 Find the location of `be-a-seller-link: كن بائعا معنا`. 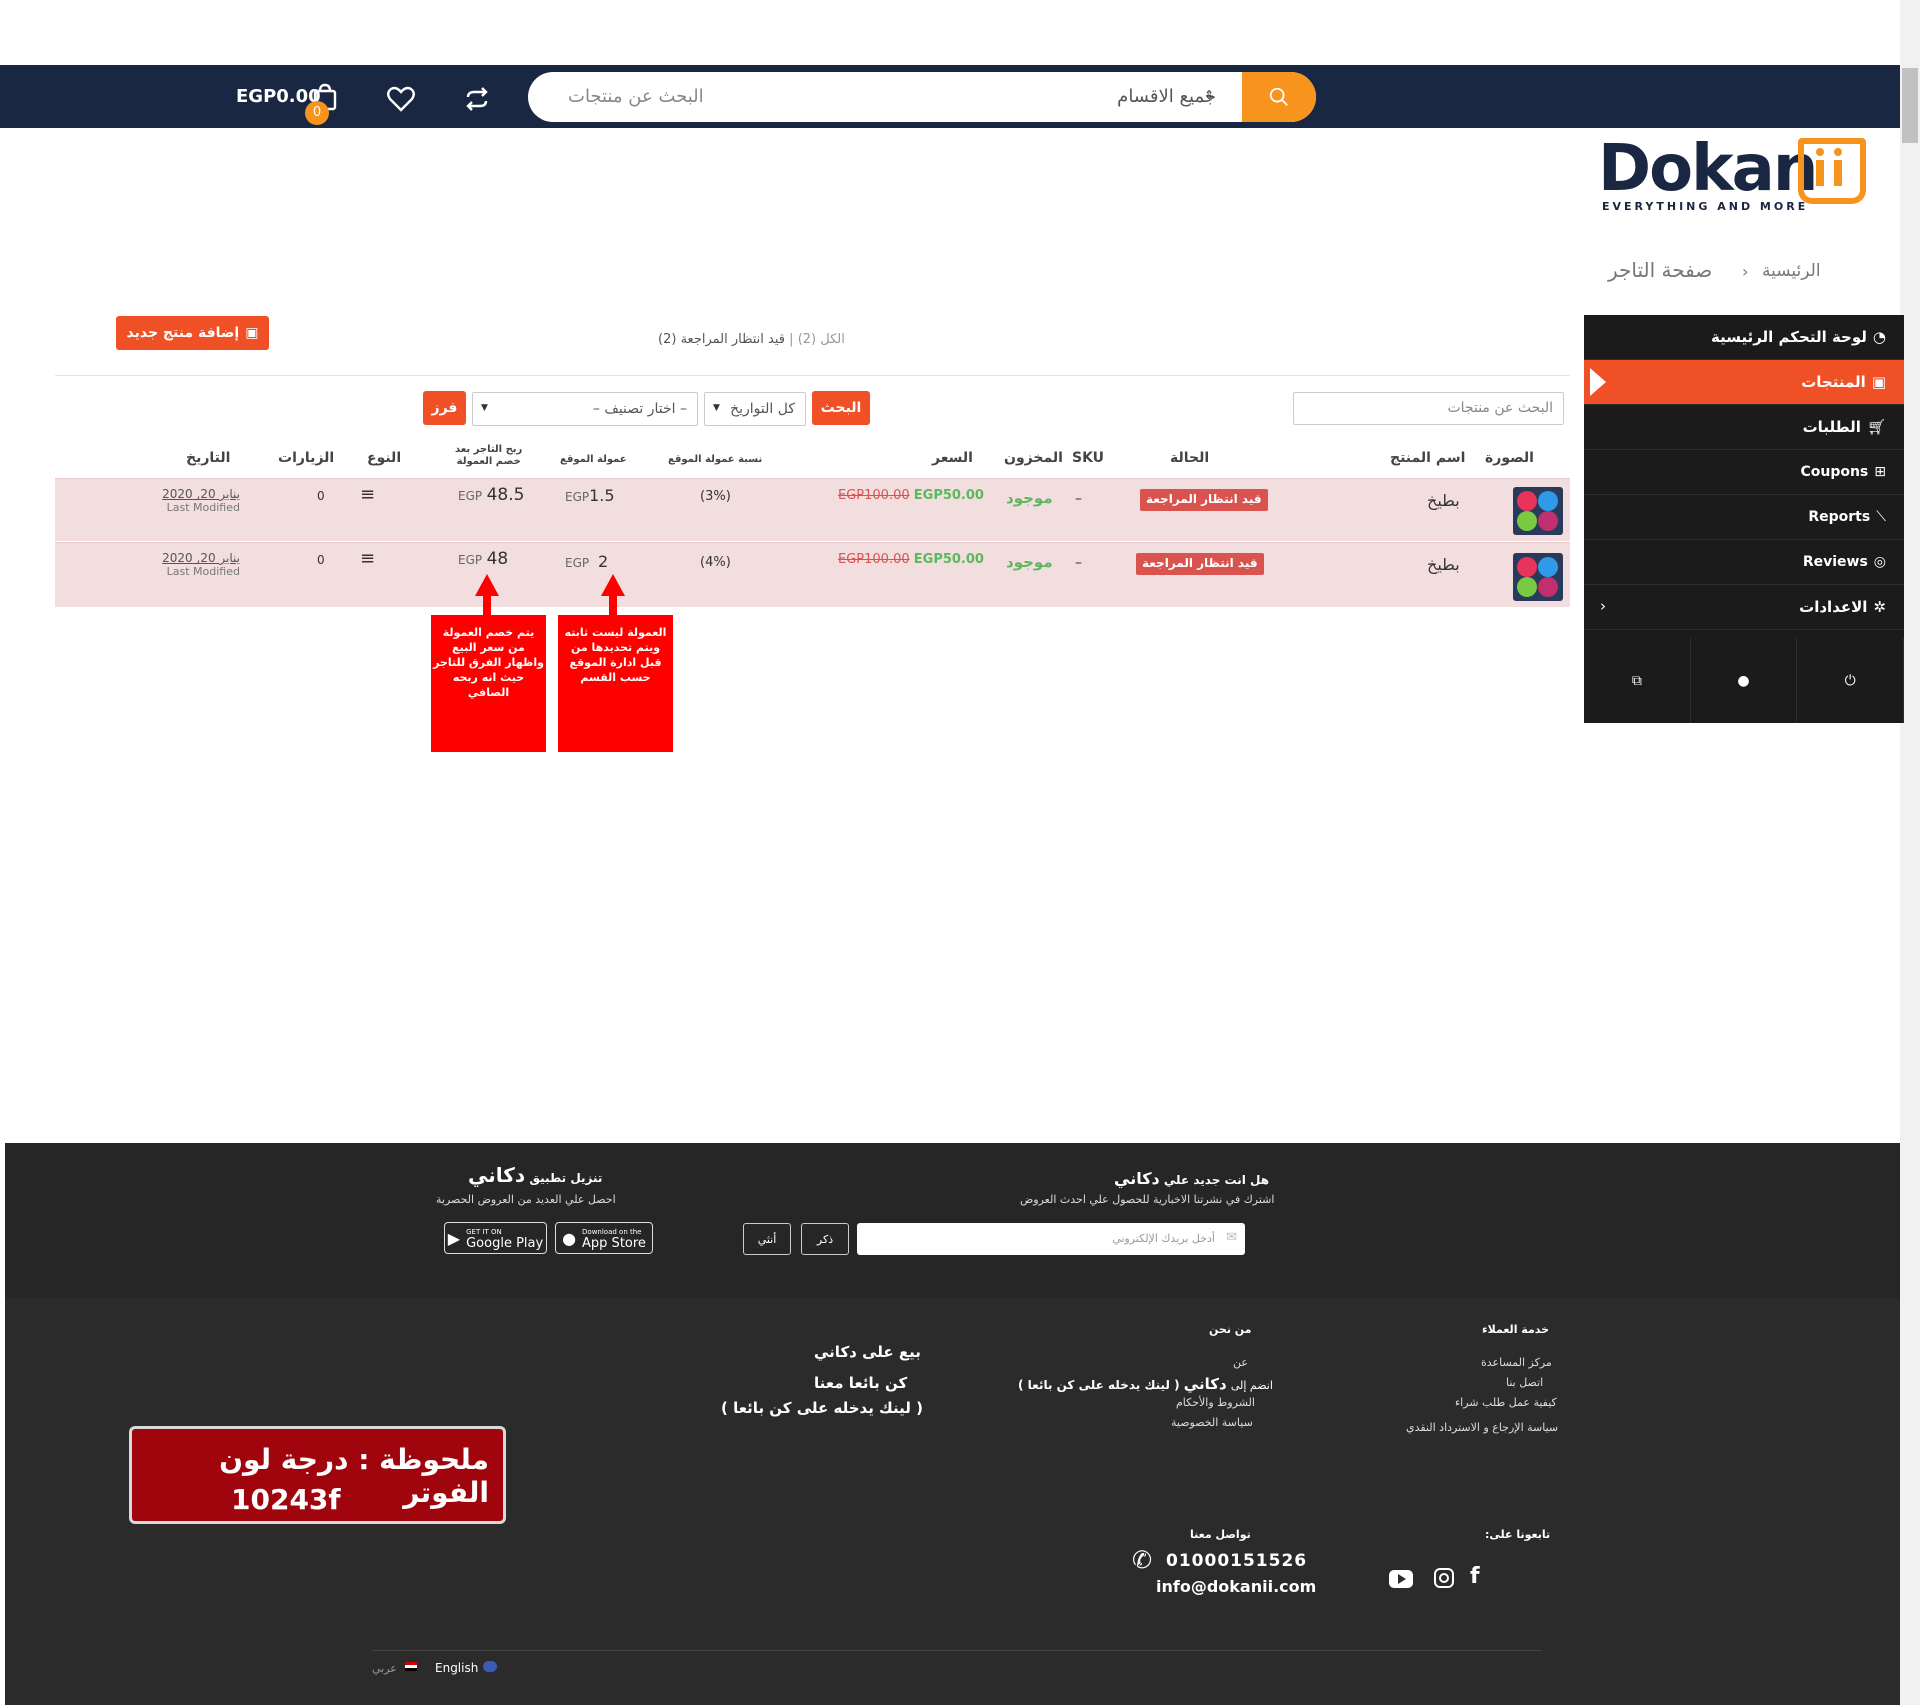

be-a-seller-link: كن بائعا معنا is located at coordinates (860, 1383).